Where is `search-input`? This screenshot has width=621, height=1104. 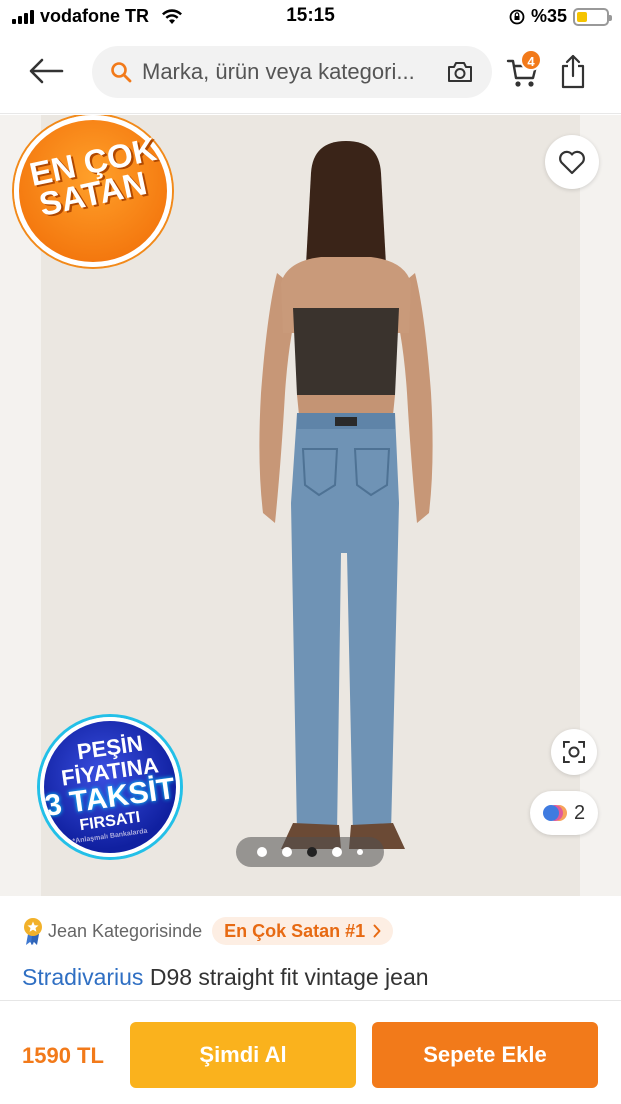 search-input is located at coordinates (292, 72).